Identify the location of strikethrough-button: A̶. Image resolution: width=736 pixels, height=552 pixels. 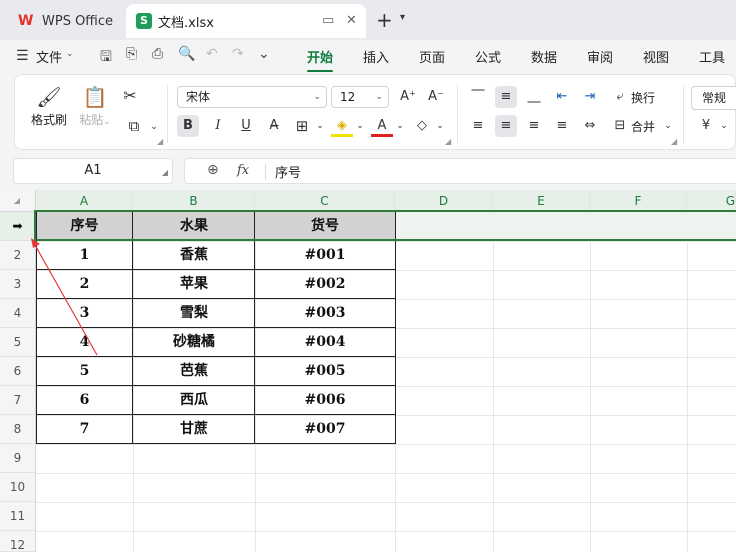
(274, 126).